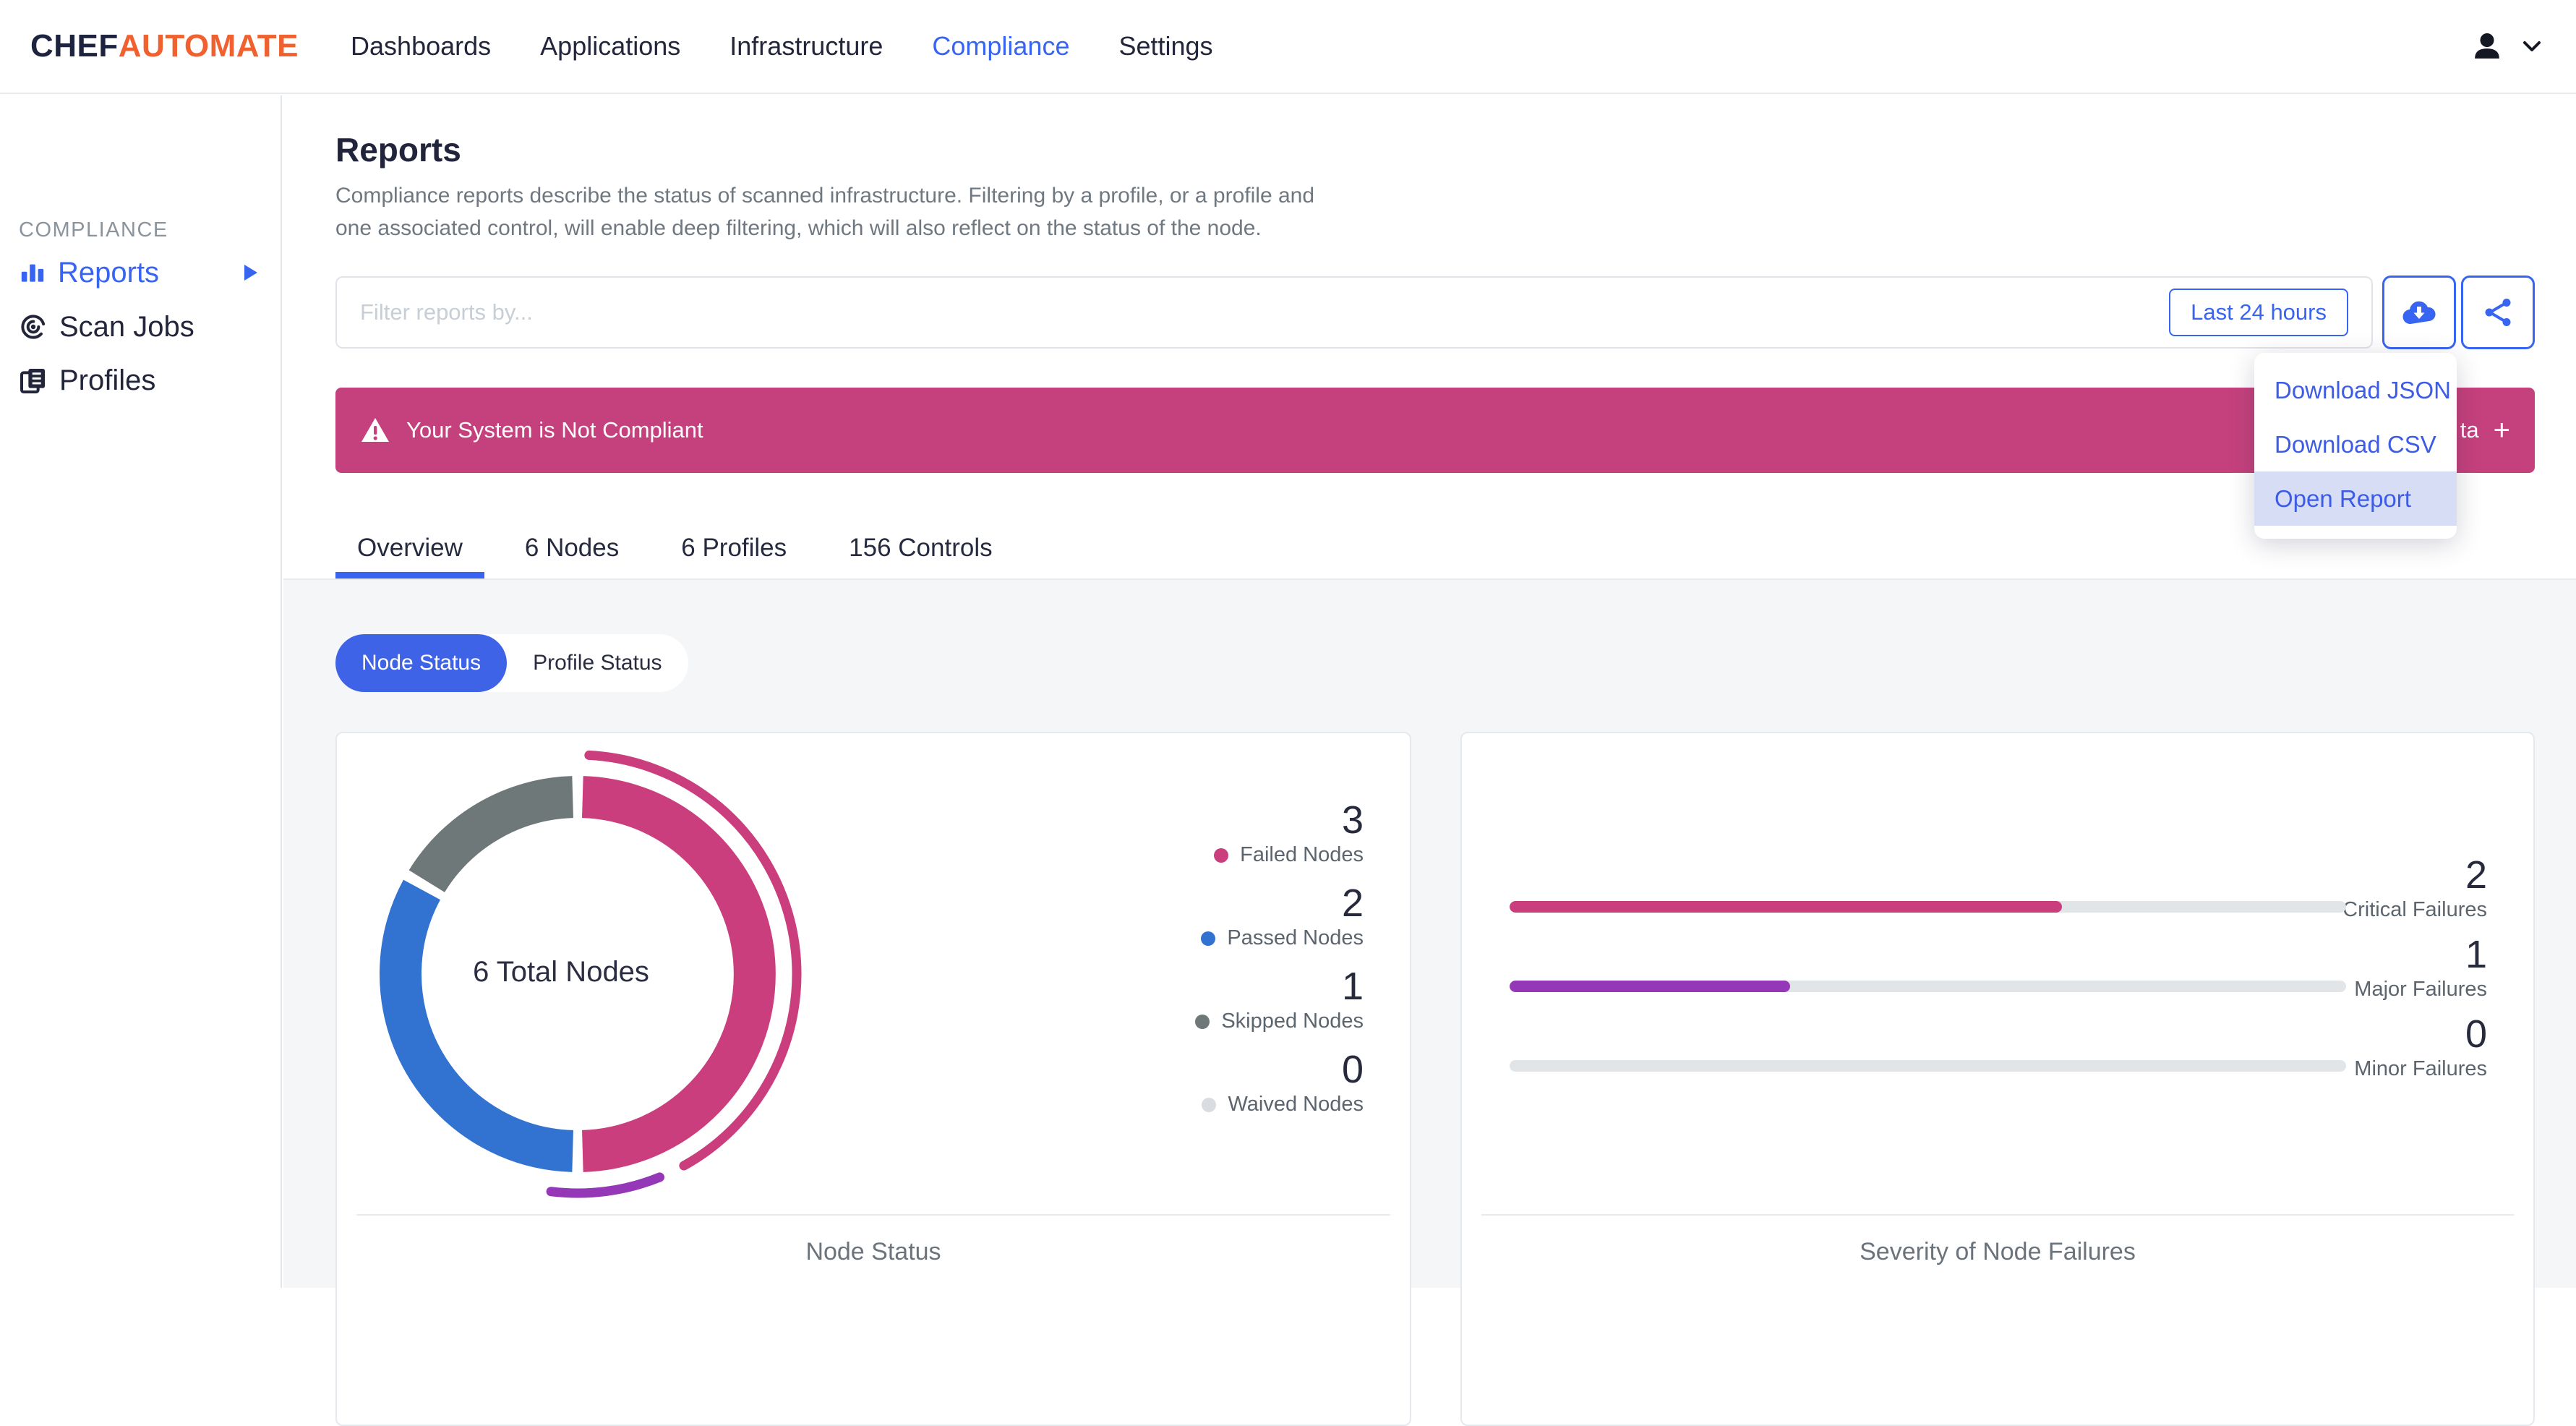 The image size is (2576, 1426). I want to click on legend-label: Passed Nodes, so click(1295, 937).